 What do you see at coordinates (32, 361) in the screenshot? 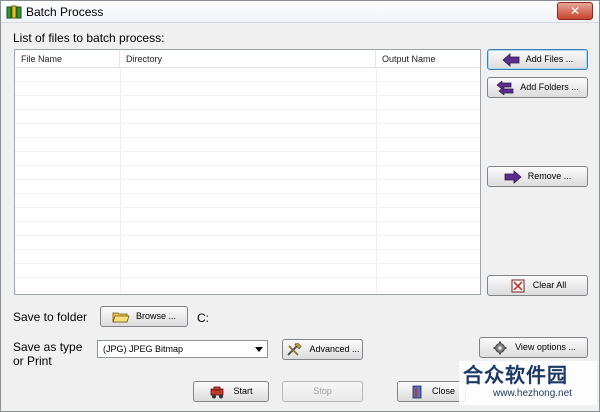
I see `or-print-label: or Print` at bounding box center [32, 361].